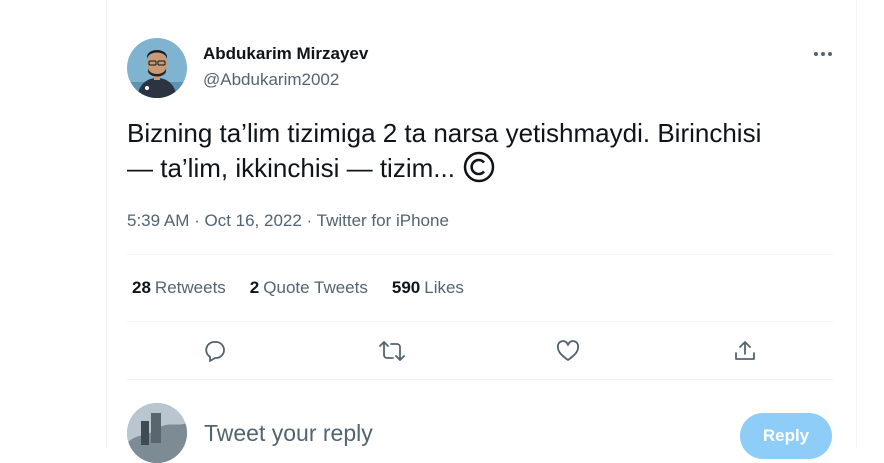  Describe the element at coordinates (392, 351) in the screenshot. I see `retweet-icon` at that location.